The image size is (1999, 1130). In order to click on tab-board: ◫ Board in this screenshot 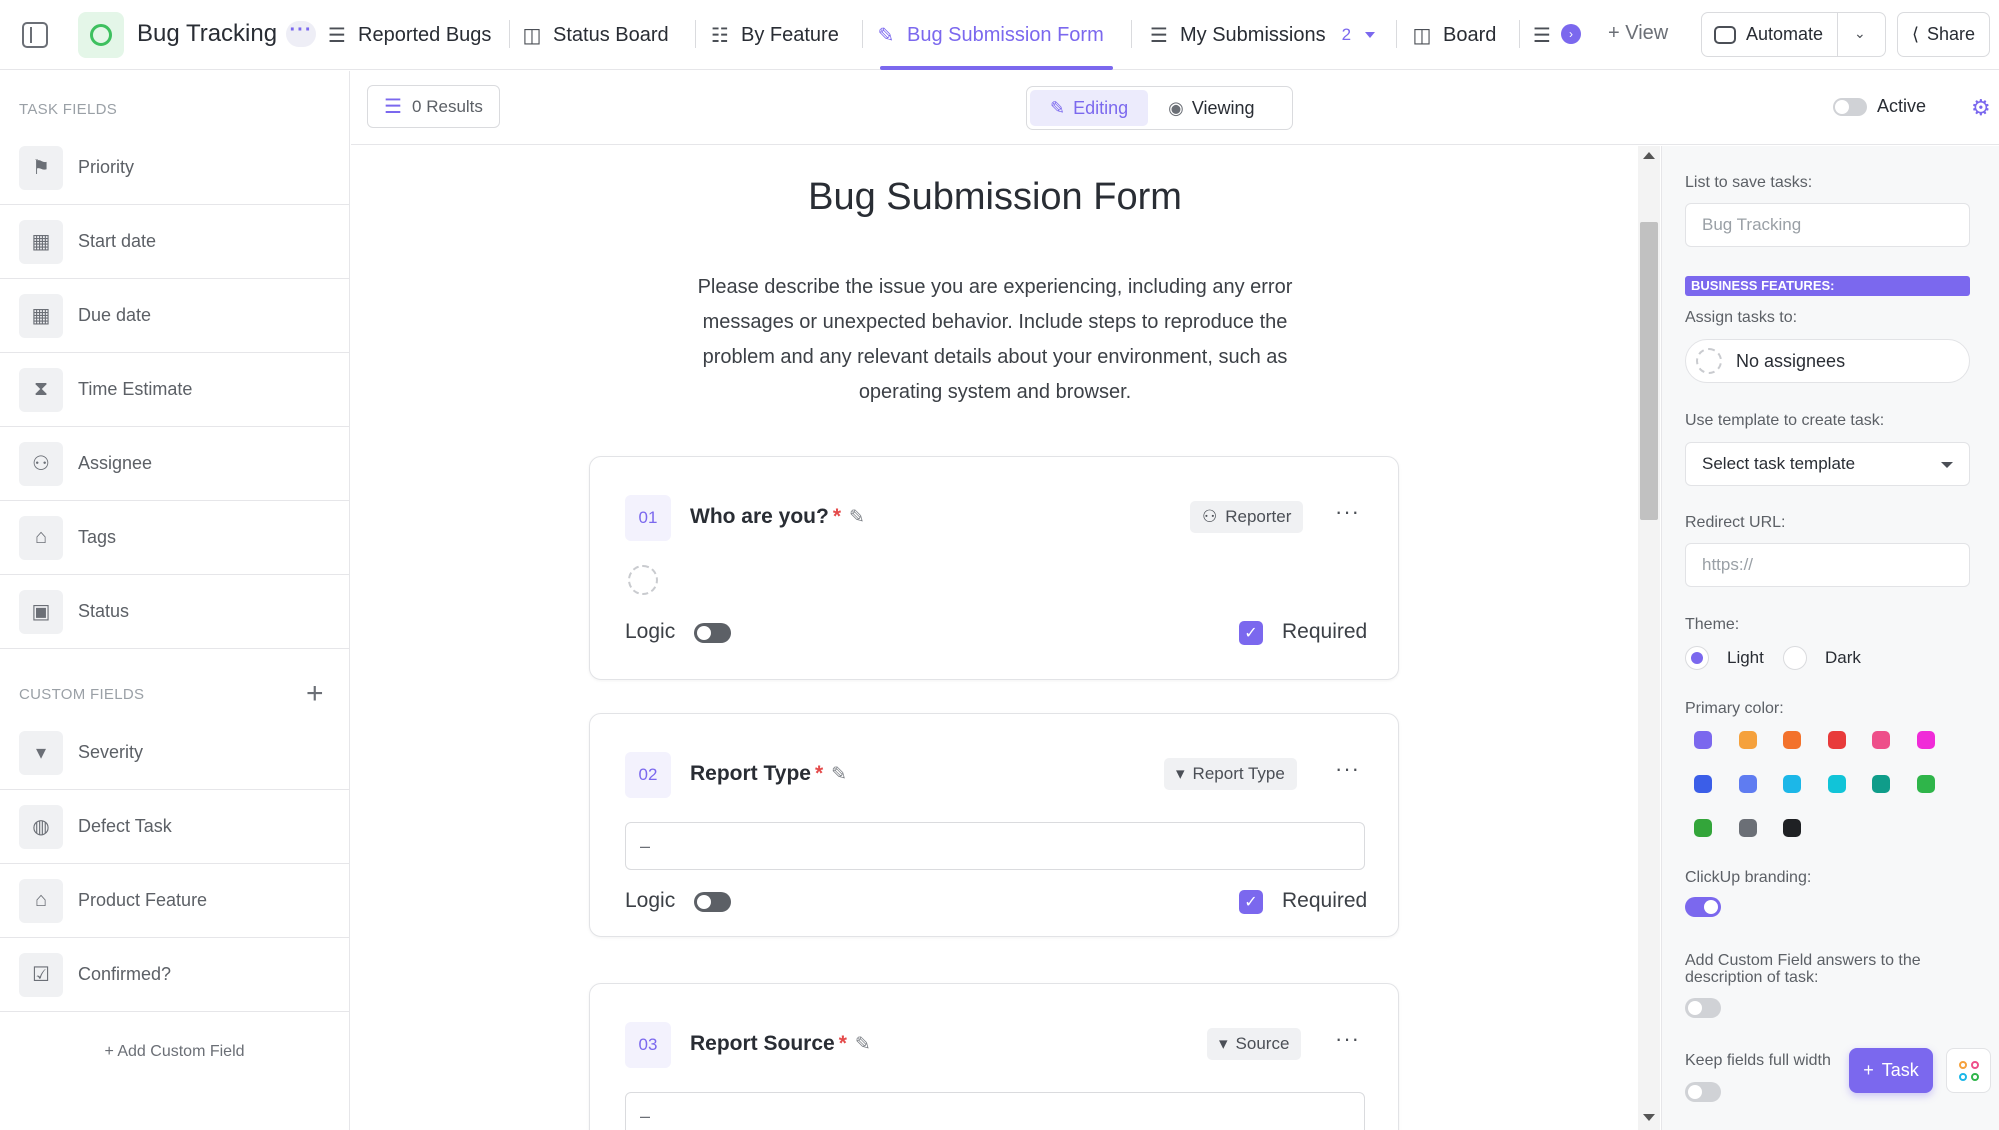, I will do `click(1454, 35)`.